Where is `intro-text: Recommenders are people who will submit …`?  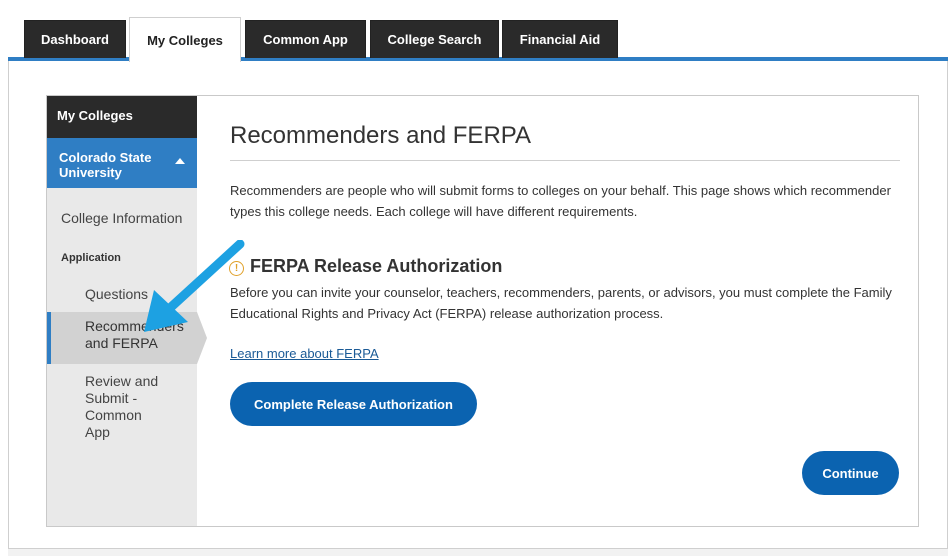
intro-text: Recommenders are people who will submit … is located at coordinates (560, 201).